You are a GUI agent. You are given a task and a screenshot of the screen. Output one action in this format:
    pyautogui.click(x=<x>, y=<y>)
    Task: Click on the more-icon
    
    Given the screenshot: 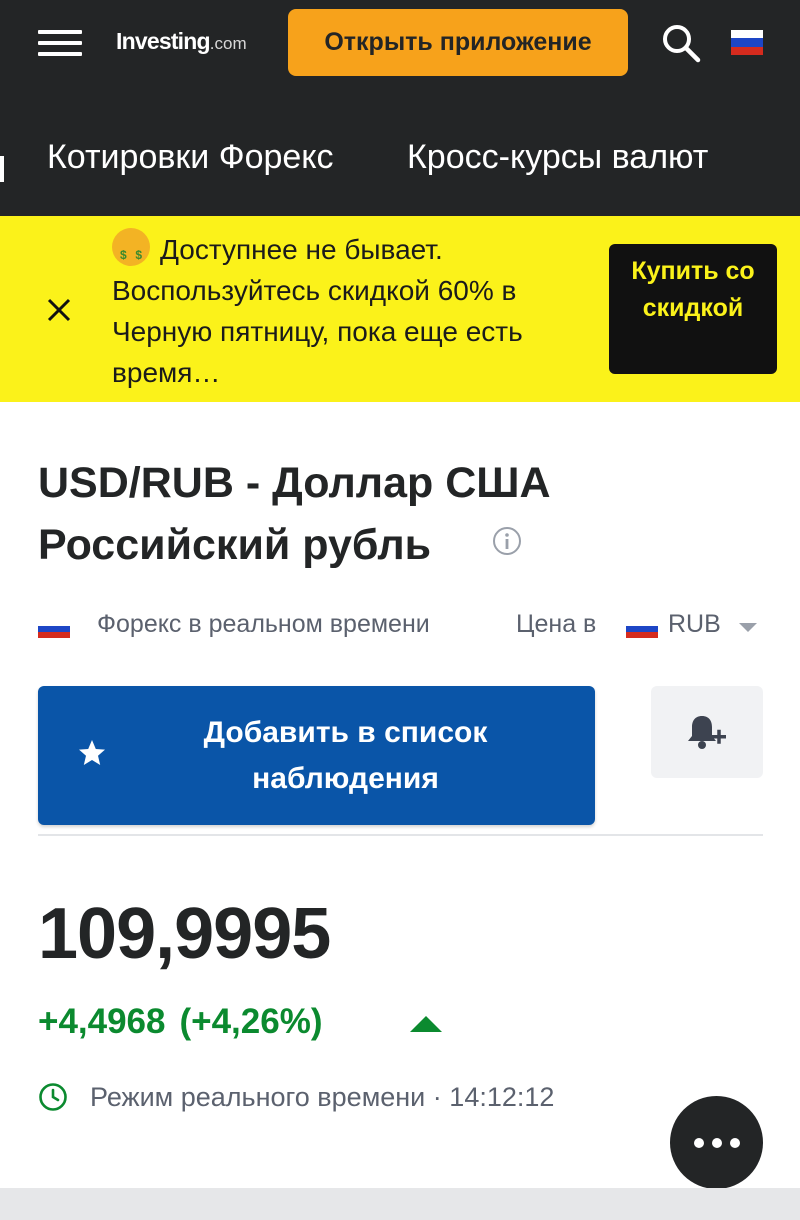 What is the action you would take?
    pyautogui.click(x=699, y=1143)
    